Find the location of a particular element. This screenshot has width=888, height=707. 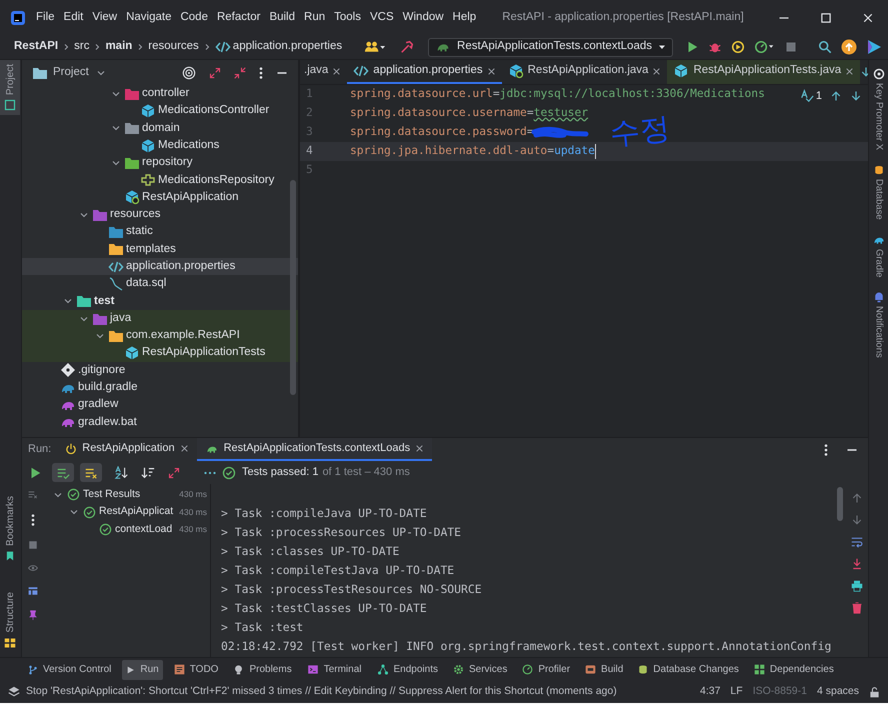

lock-icon is located at coordinates (874, 692).